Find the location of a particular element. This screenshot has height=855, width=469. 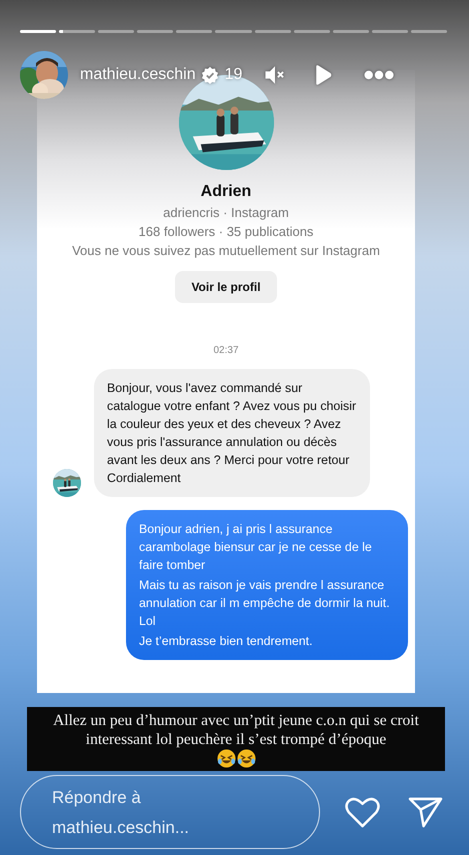

mute-icon is located at coordinates (275, 75).